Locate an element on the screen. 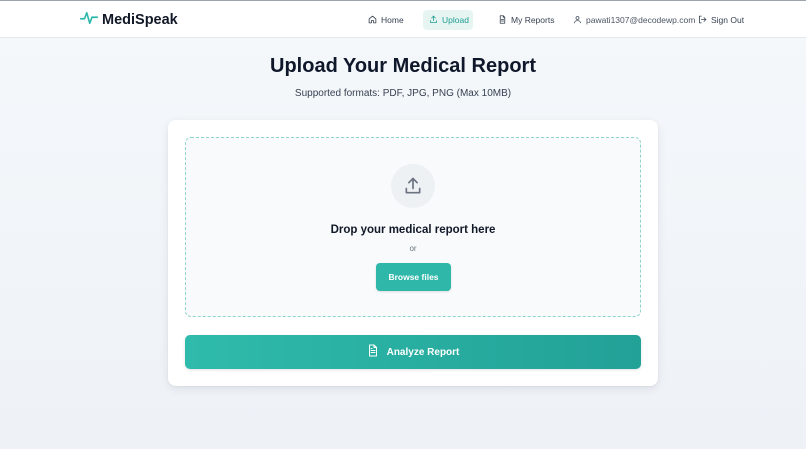 The width and height of the screenshot is (806, 449). nav-home-label: Home is located at coordinates (392, 20).